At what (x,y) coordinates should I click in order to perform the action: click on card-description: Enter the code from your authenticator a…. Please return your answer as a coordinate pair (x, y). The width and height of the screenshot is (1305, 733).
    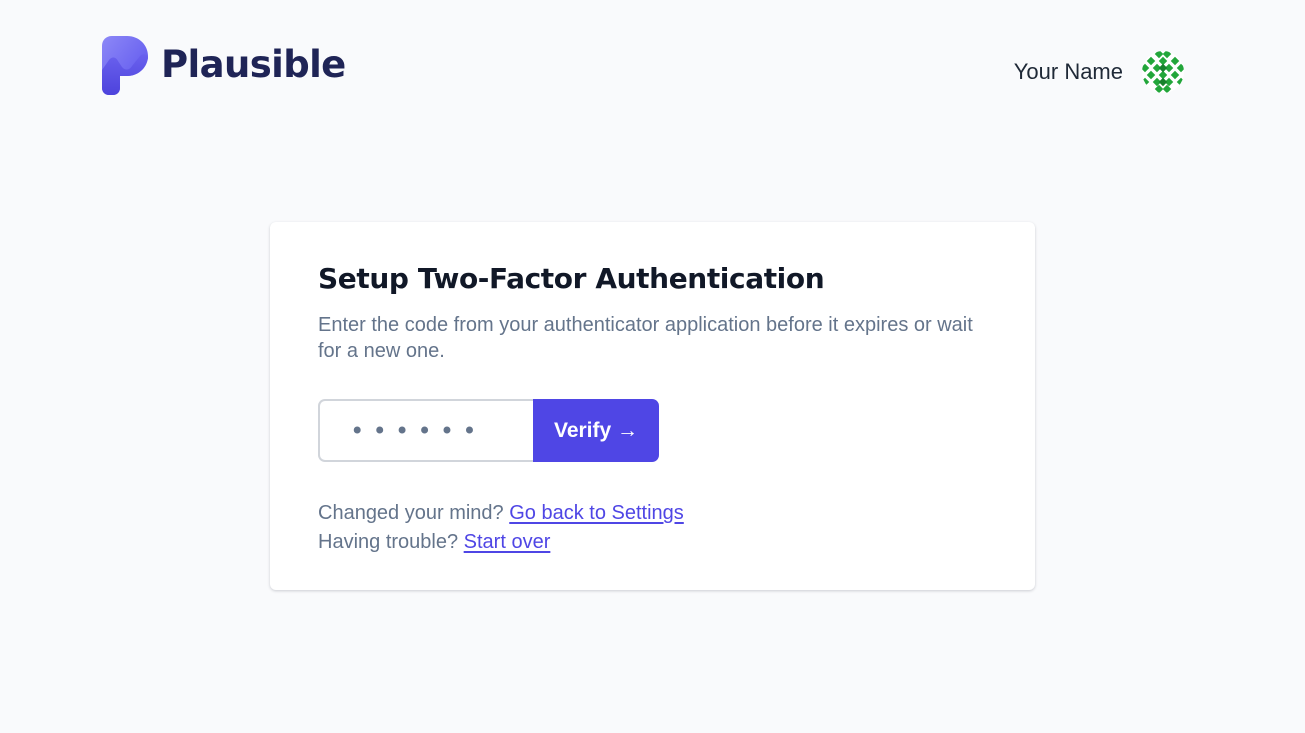
    Looking at the image, I should click on (645, 338).